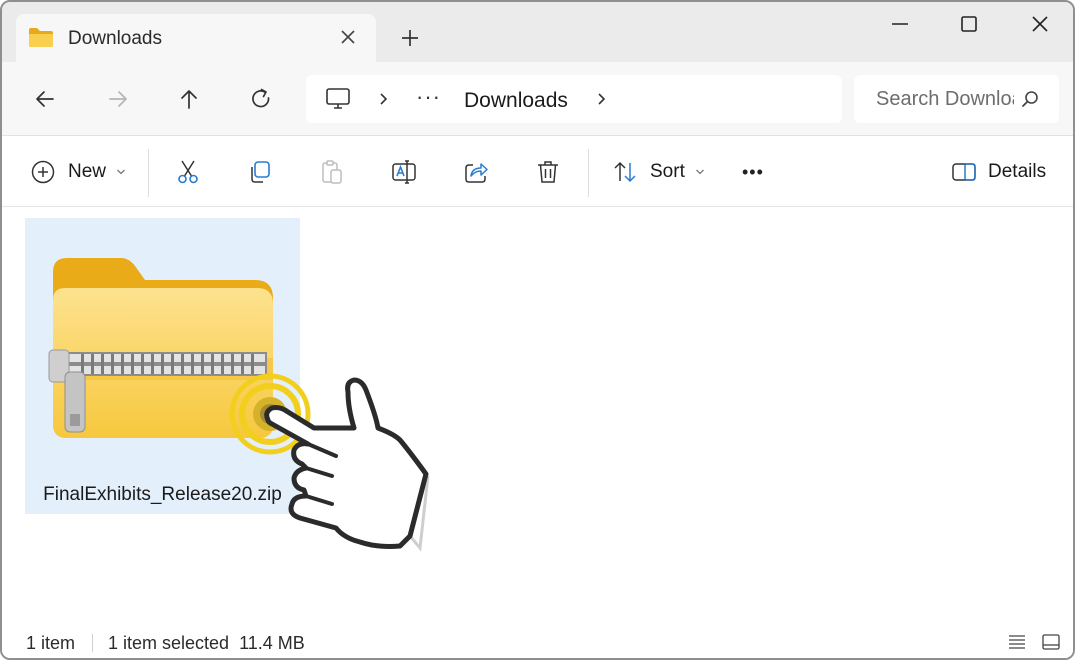 Image resolution: width=1075 pixels, height=660 pixels. I want to click on details-pane-button: Details, so click(998, 172).